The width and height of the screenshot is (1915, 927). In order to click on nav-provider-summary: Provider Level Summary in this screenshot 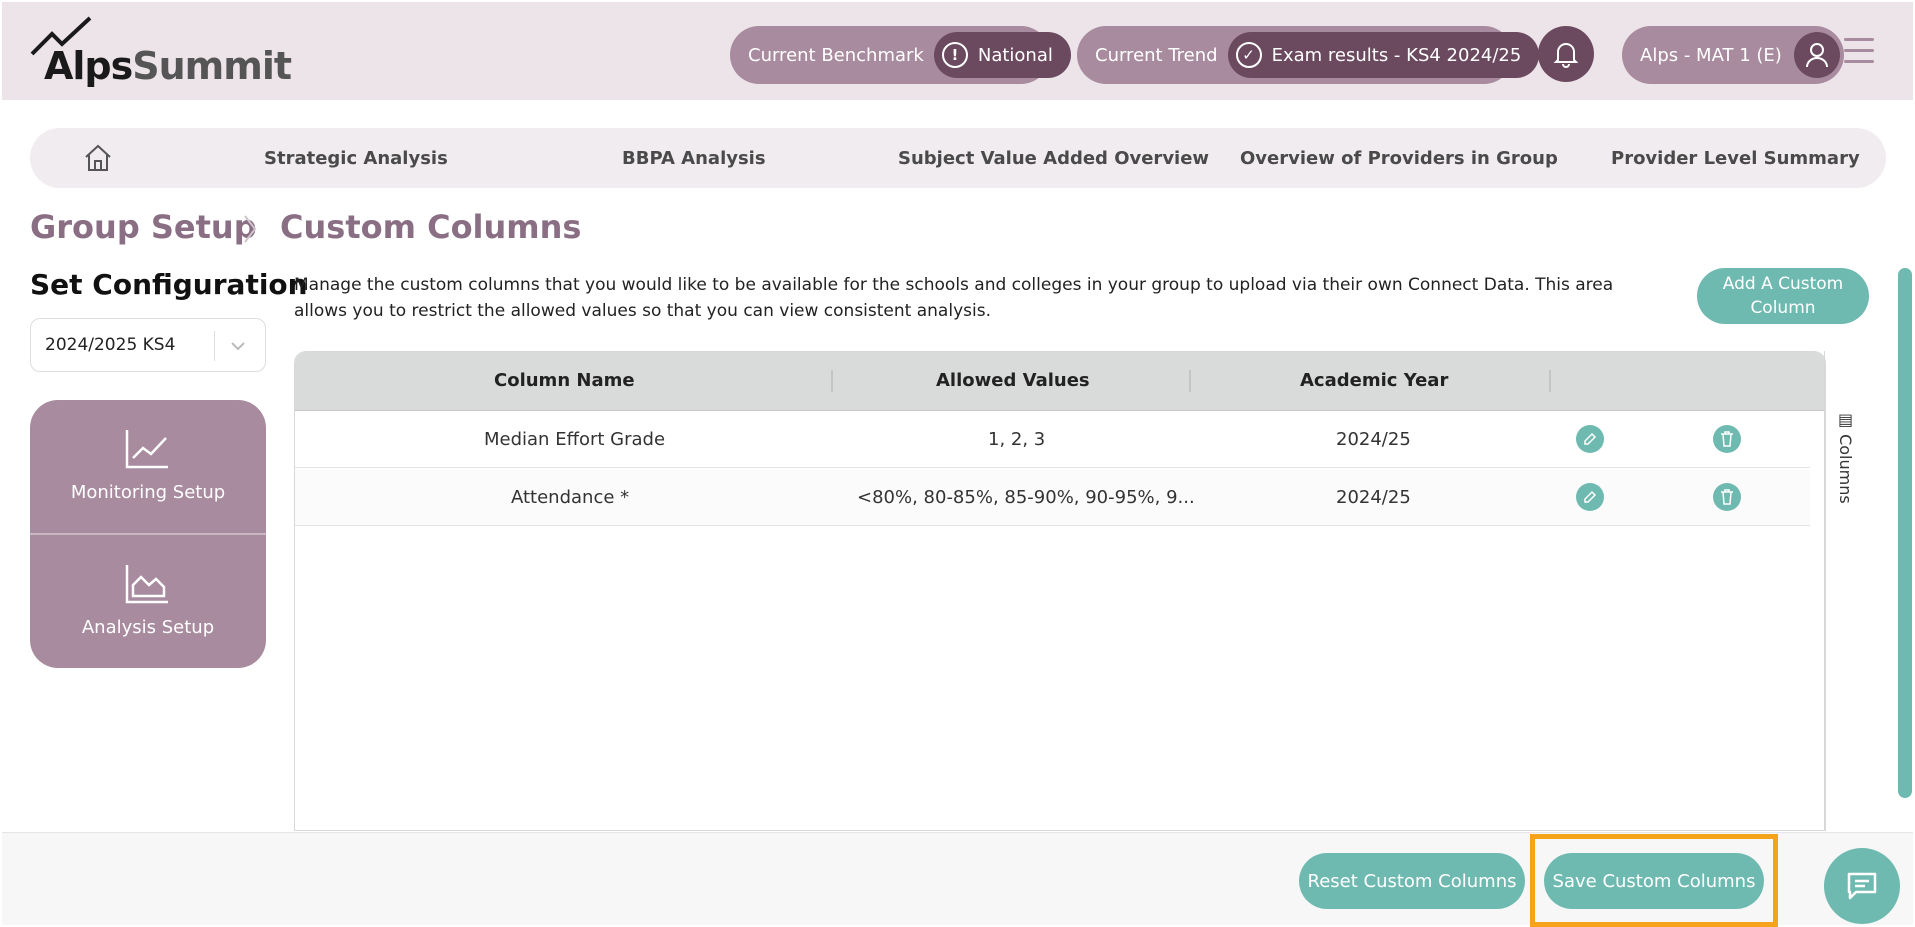, I will do `click(1735, 158)`.